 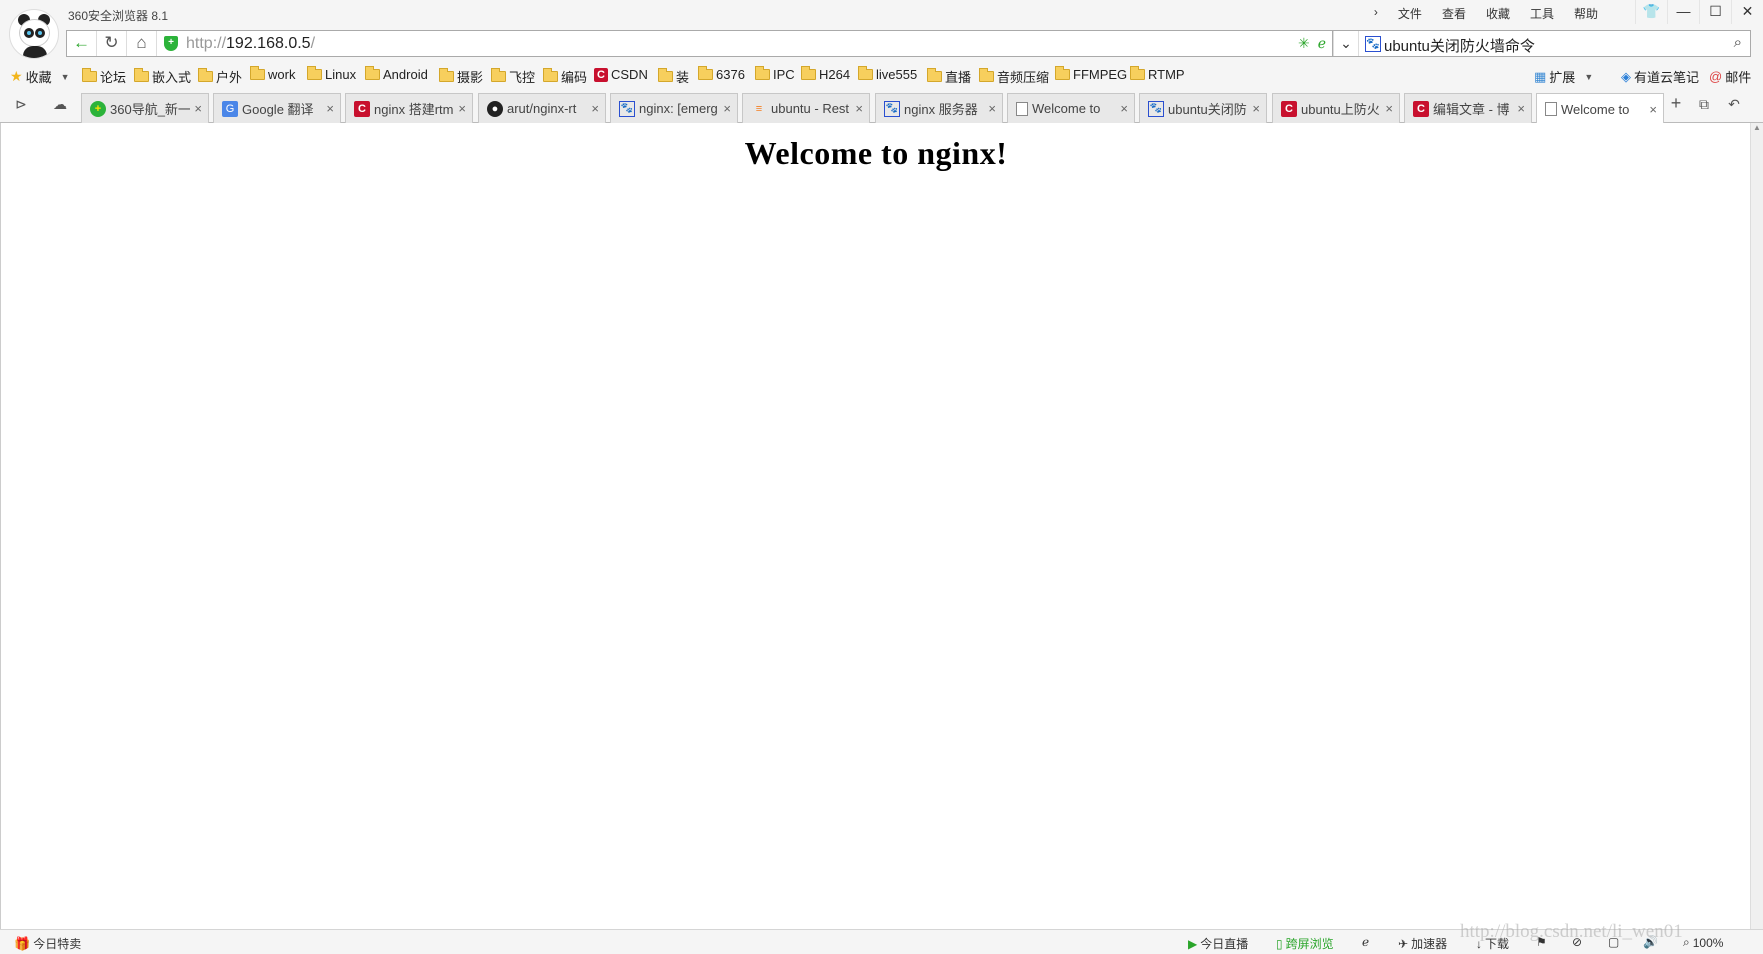 What do you see at coordinates (673, 76) in the screenshot?
I see `bookmark-folder: 装` at bounding box center [673, 76].